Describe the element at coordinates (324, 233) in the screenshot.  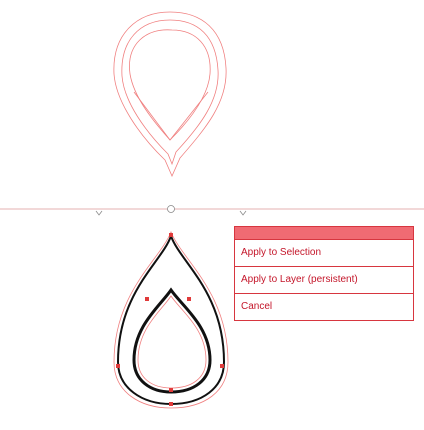
I see `menu-header` at that location.